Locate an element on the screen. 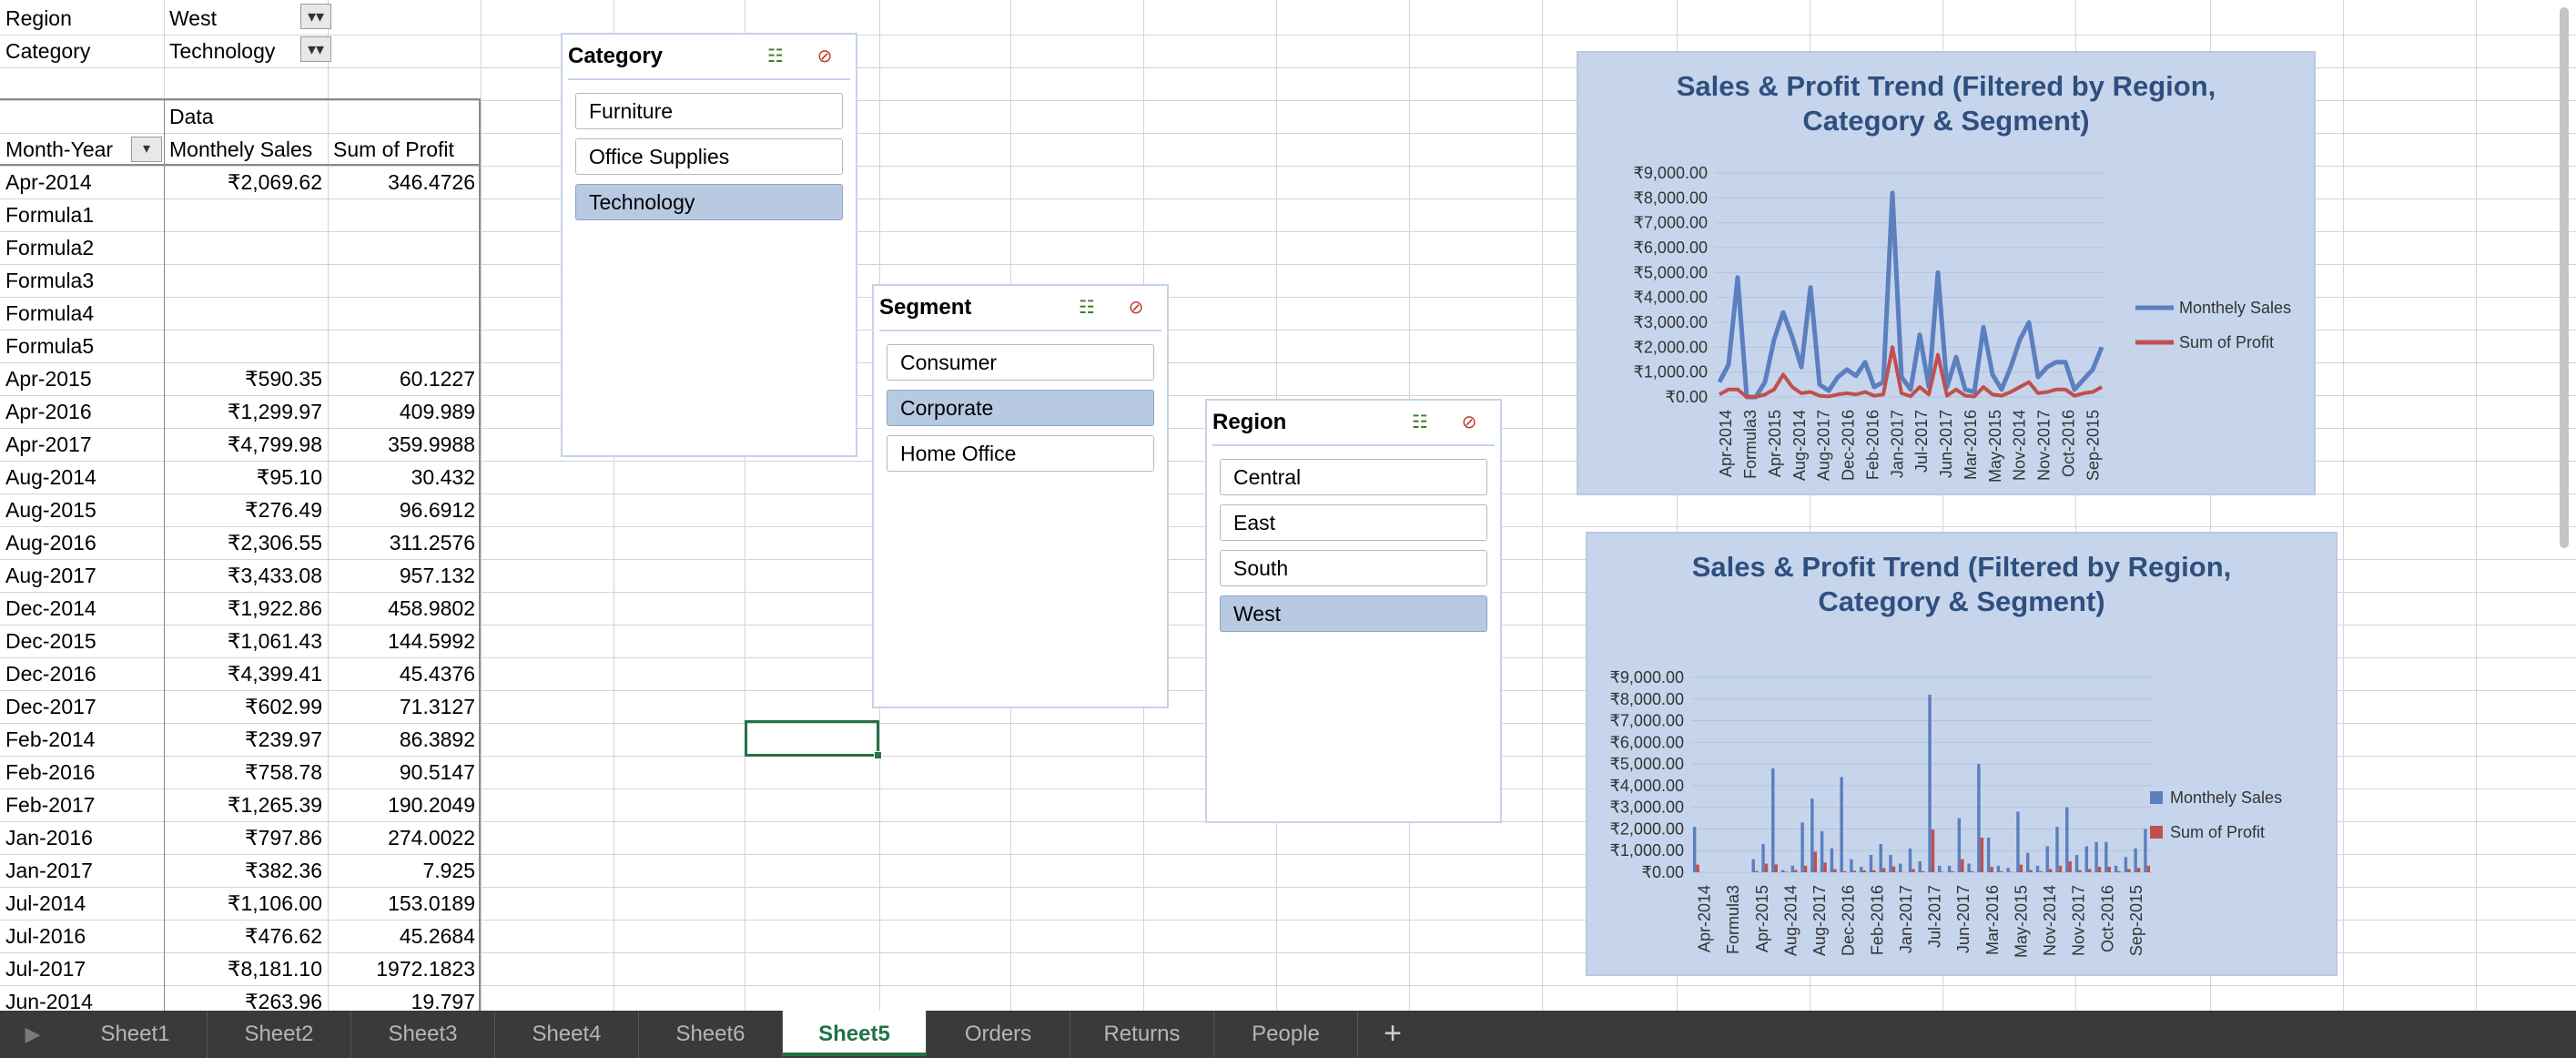 This screenshot has height=1058, width=2576. pivot-row-sales: ₹476.62 is located at coordinates (283, 936).